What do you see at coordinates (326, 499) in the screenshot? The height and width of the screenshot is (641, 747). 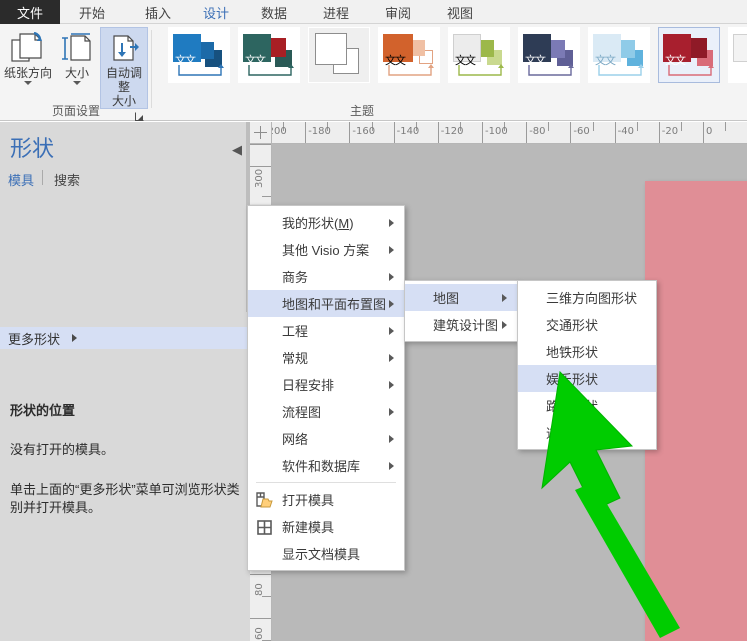 I see `menu-item: 打开模具` at bounding box center [326, 499].